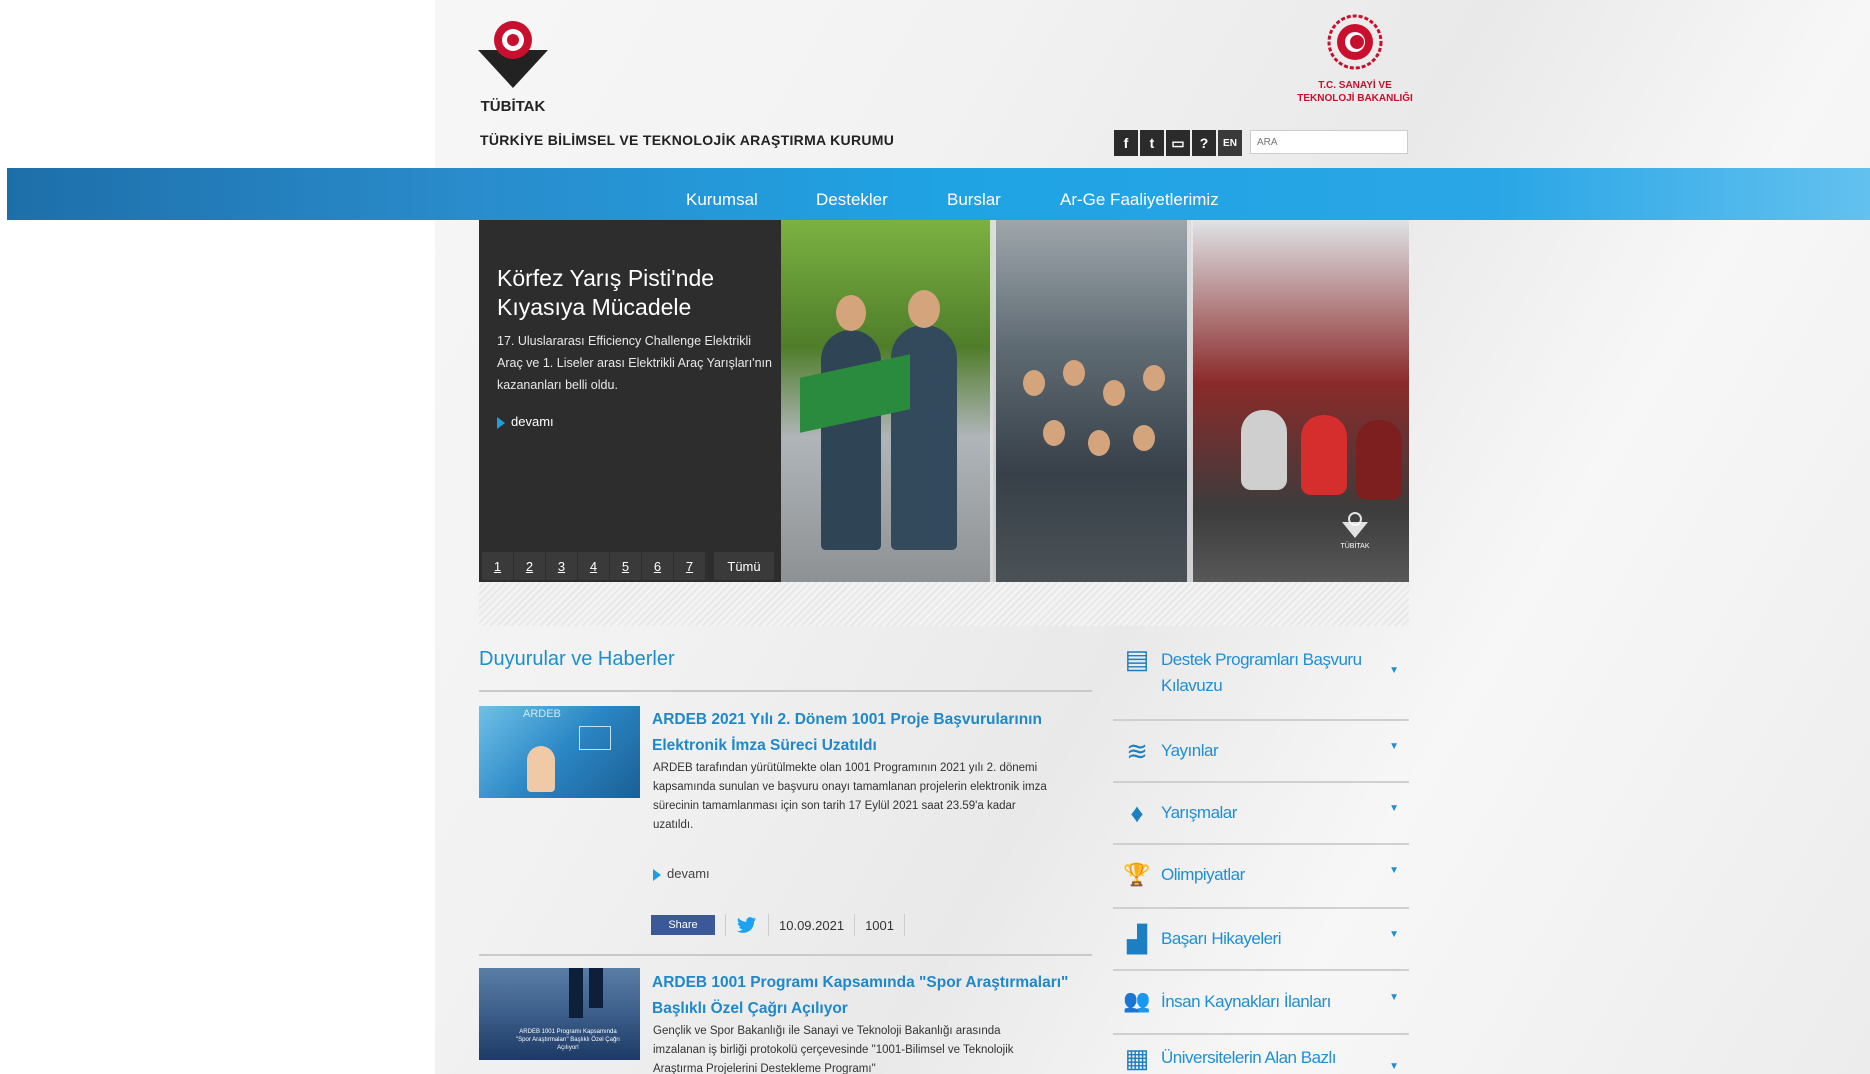 The image size is (1870, 1074). Describe the element at coordinates (1137, 1057) in the screenshot. I see `search-document-icon: ▦` at that location.